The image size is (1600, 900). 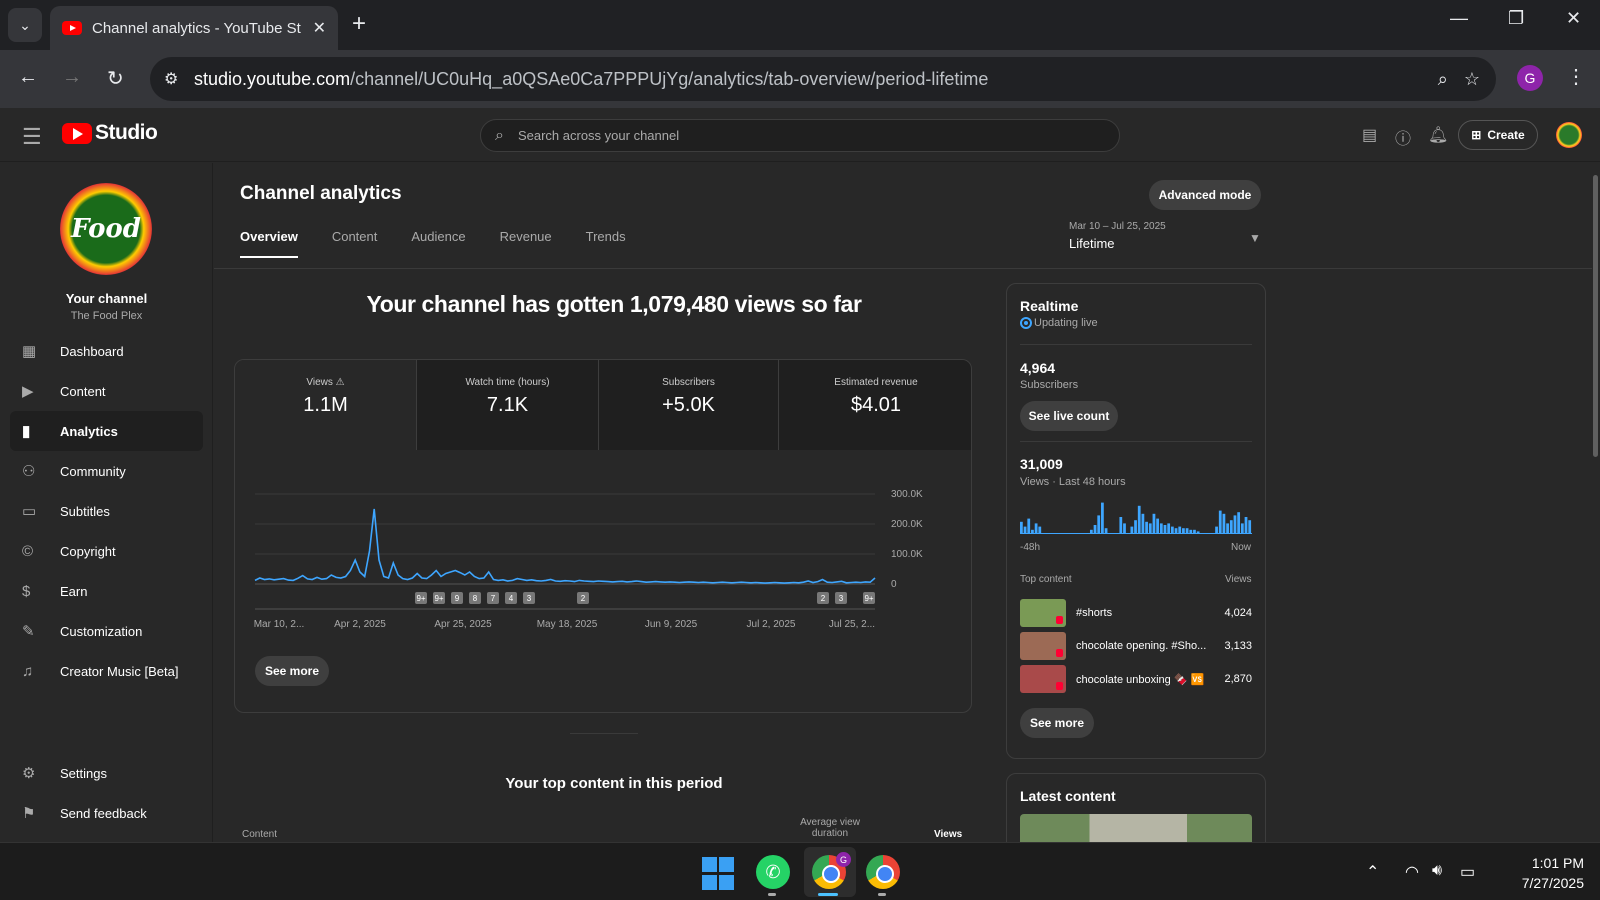 I want to click on sidebar-item-content: ▶ Content, so click(x=106, y=391).